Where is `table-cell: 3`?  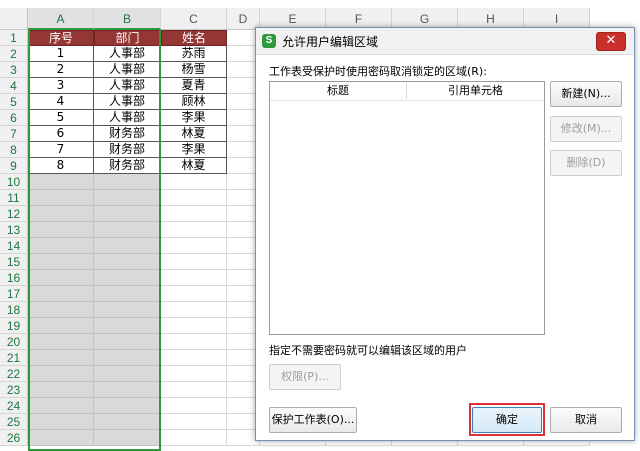 table-cell: 3 is located at coordinates (61, 86).